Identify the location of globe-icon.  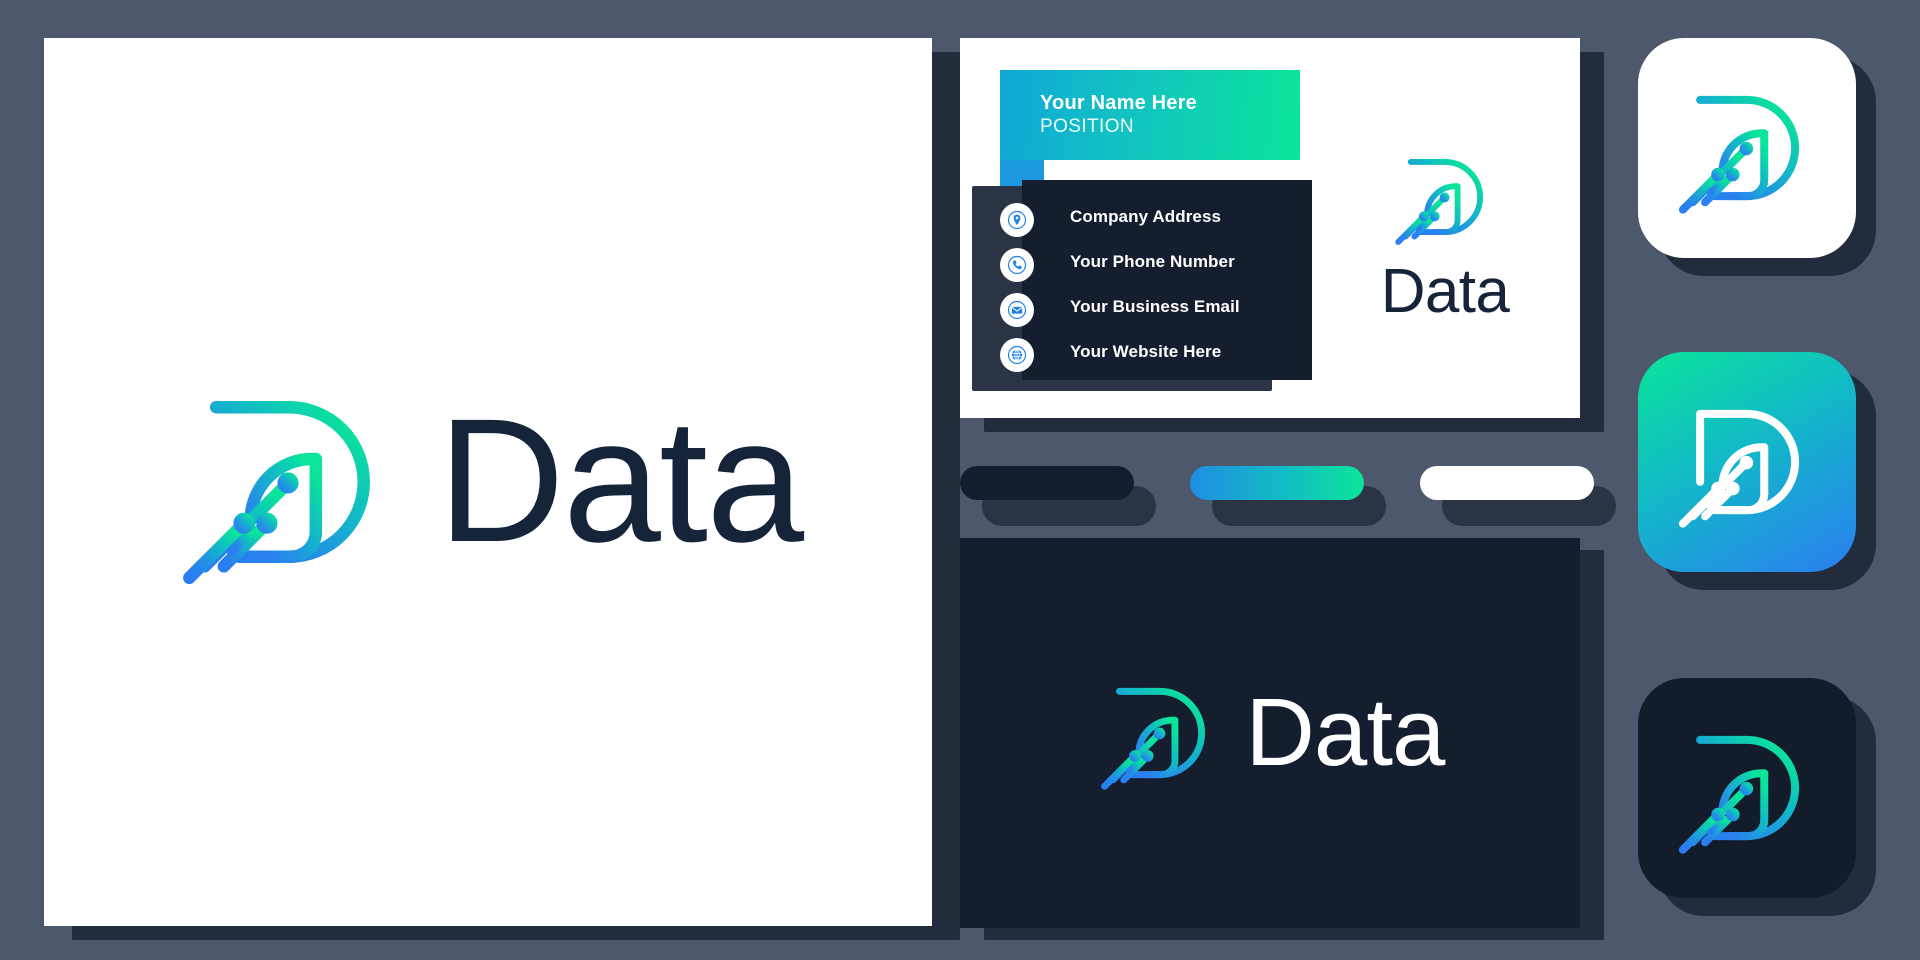
(1017, 355).